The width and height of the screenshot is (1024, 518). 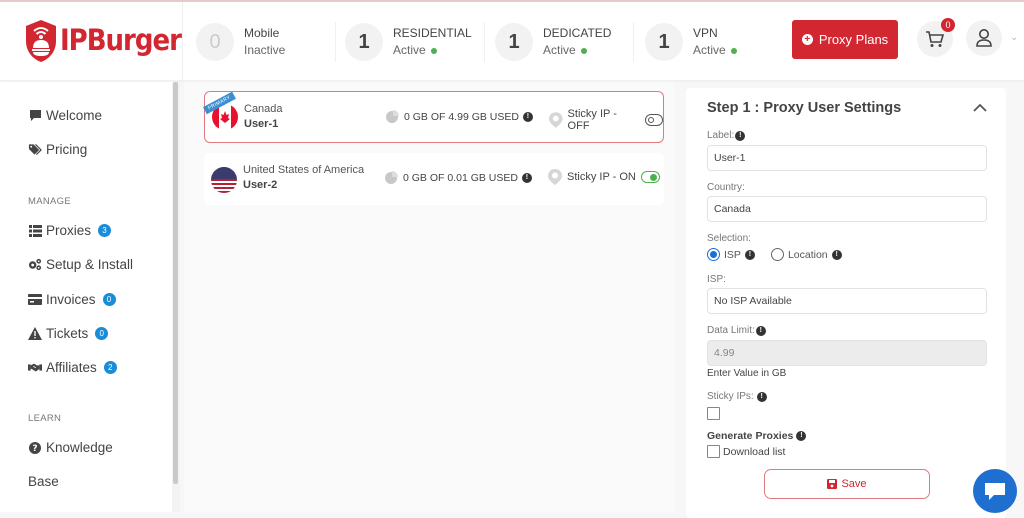 I want to click on row-user: User-2, so click(x=260, y=185).